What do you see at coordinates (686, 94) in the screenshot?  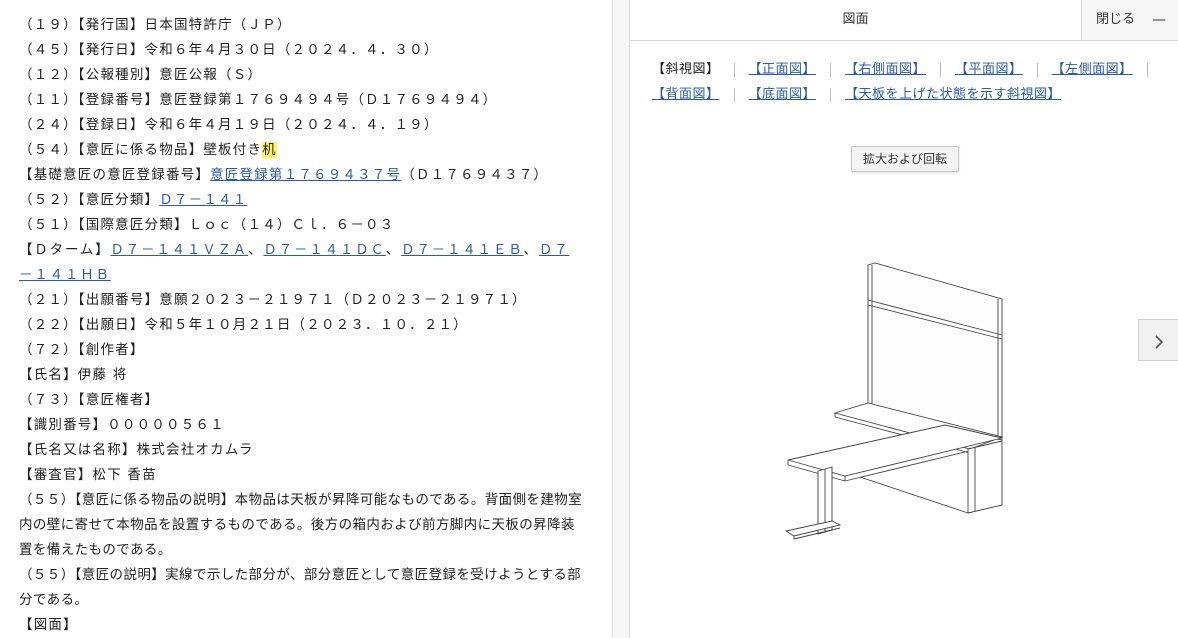 I see `tab-back: 【背面図】` at bounding box center [686, 94].